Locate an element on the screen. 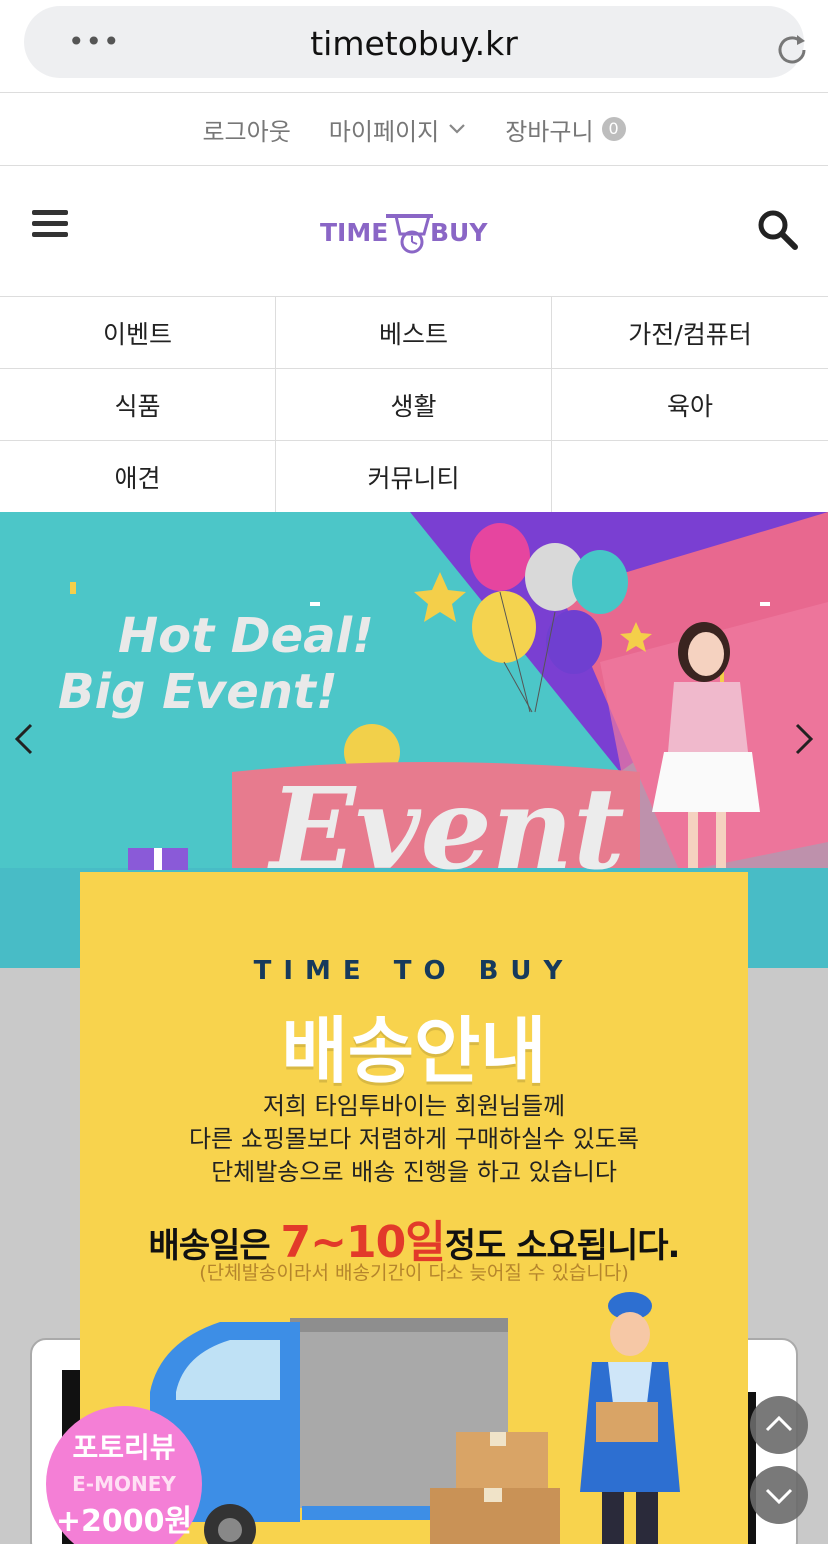 Image resolution: width=828 pixels, height=1544 pixels. mypage-link: 마이페이지 is located at coordinates (398, 129).